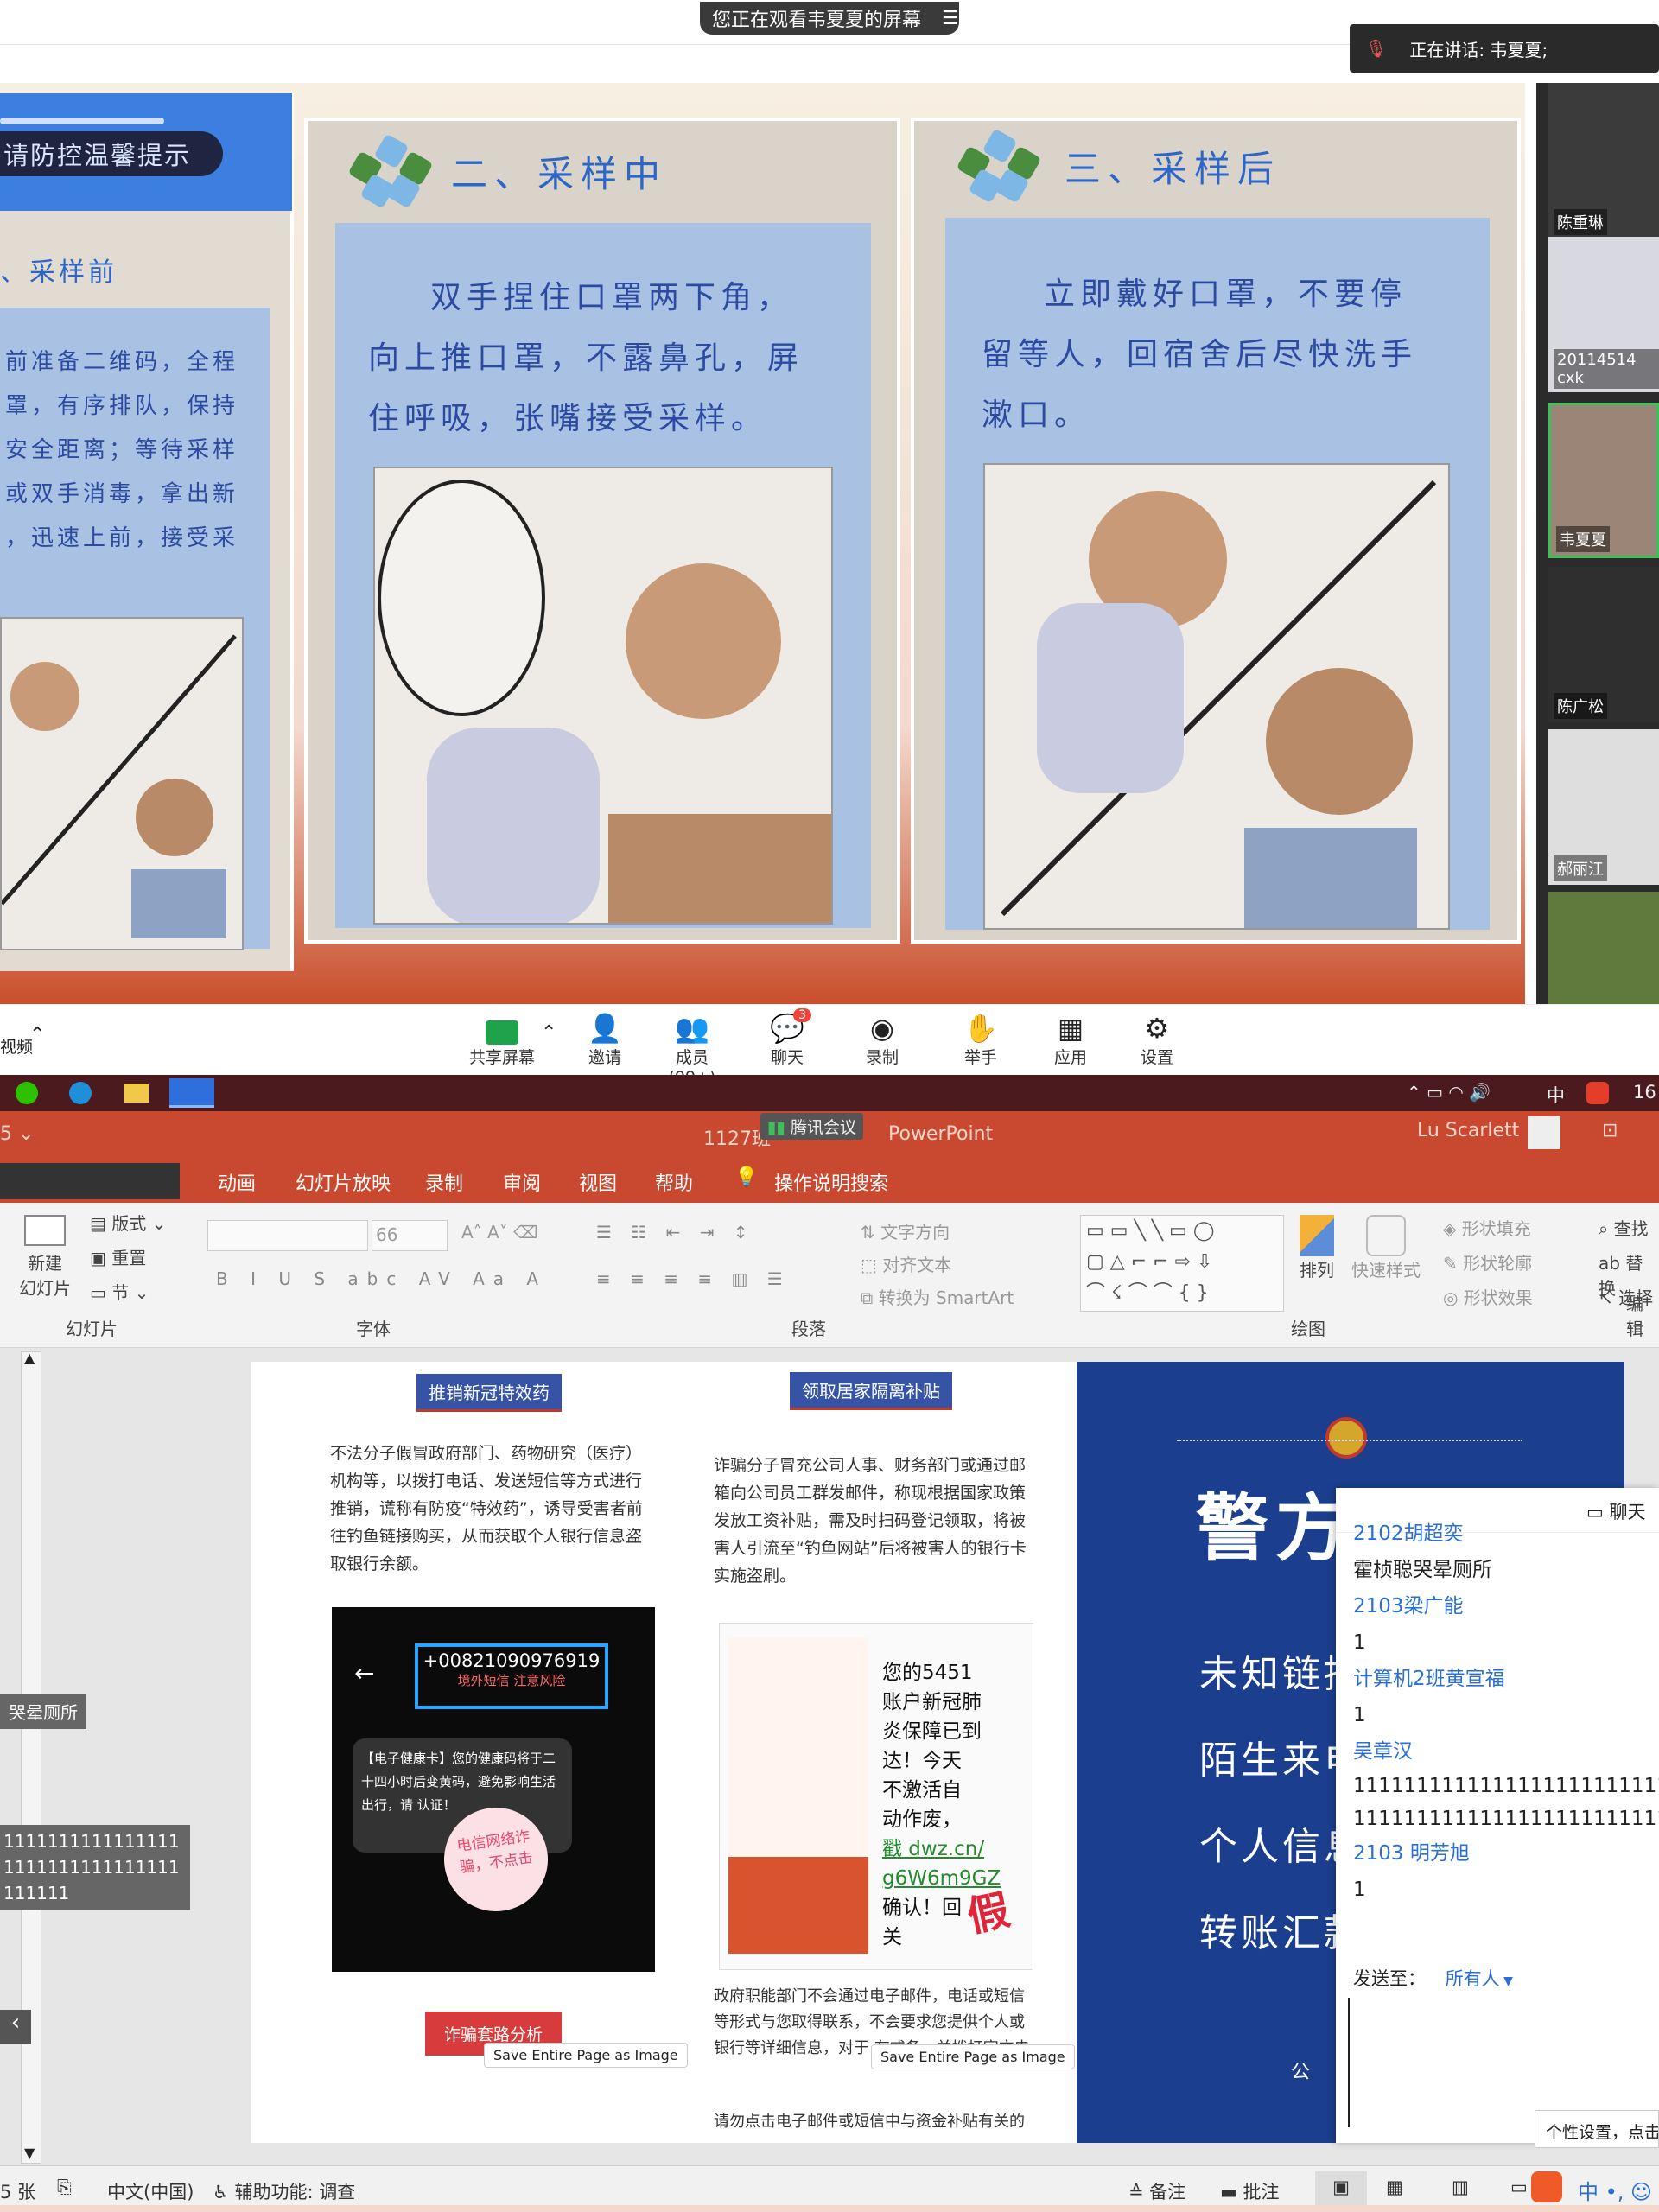  Describe the element at coordinates (1603, 160) in the screenshot. I see `participant-tile: 陈重琳` at that location.